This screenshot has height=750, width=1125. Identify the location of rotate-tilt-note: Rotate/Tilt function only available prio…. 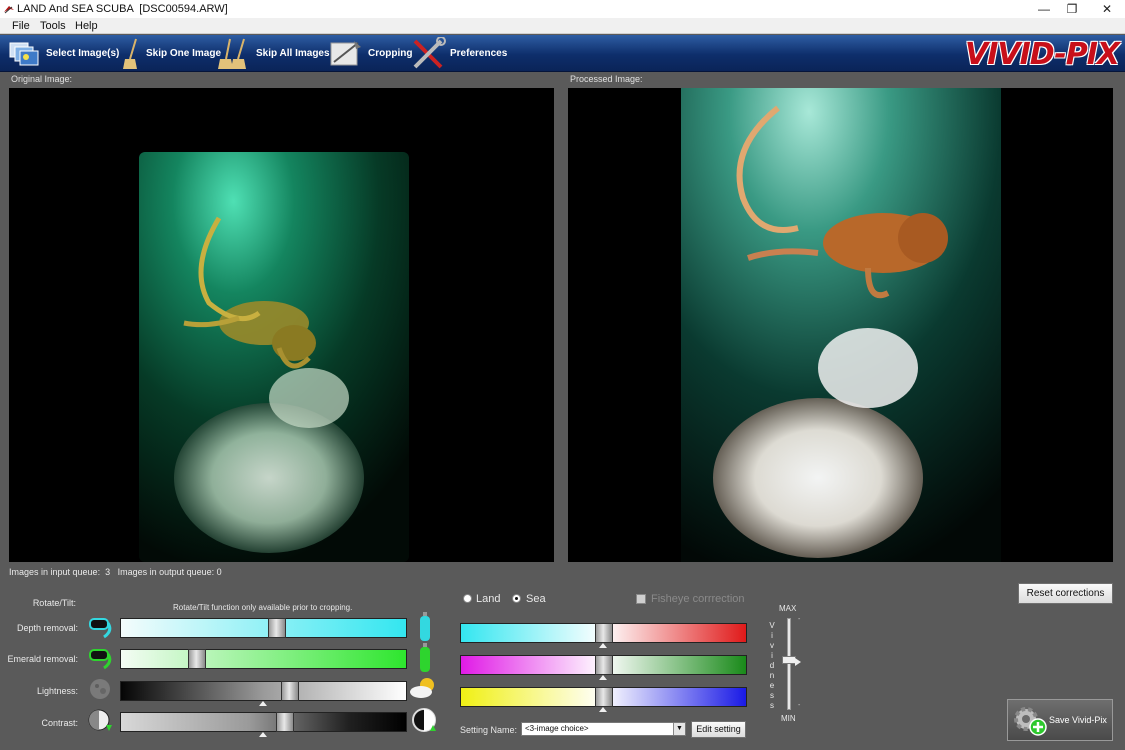
(263, 607).